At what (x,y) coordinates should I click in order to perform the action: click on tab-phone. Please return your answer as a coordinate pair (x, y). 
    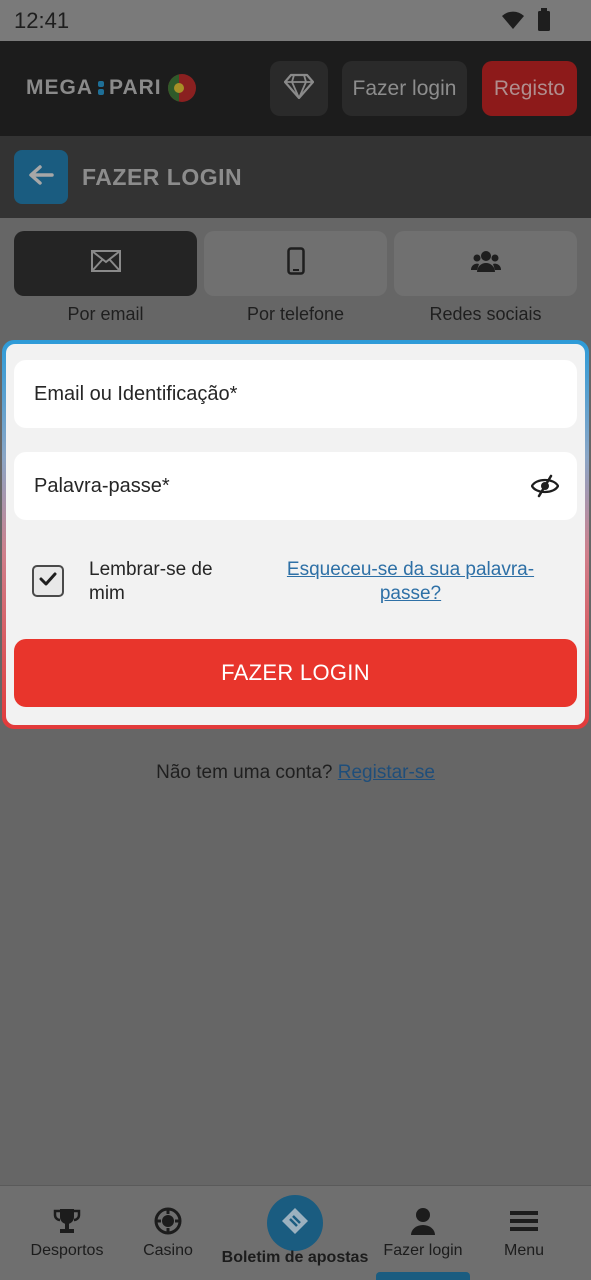
    Looking at the image, I should click on (295, 263).